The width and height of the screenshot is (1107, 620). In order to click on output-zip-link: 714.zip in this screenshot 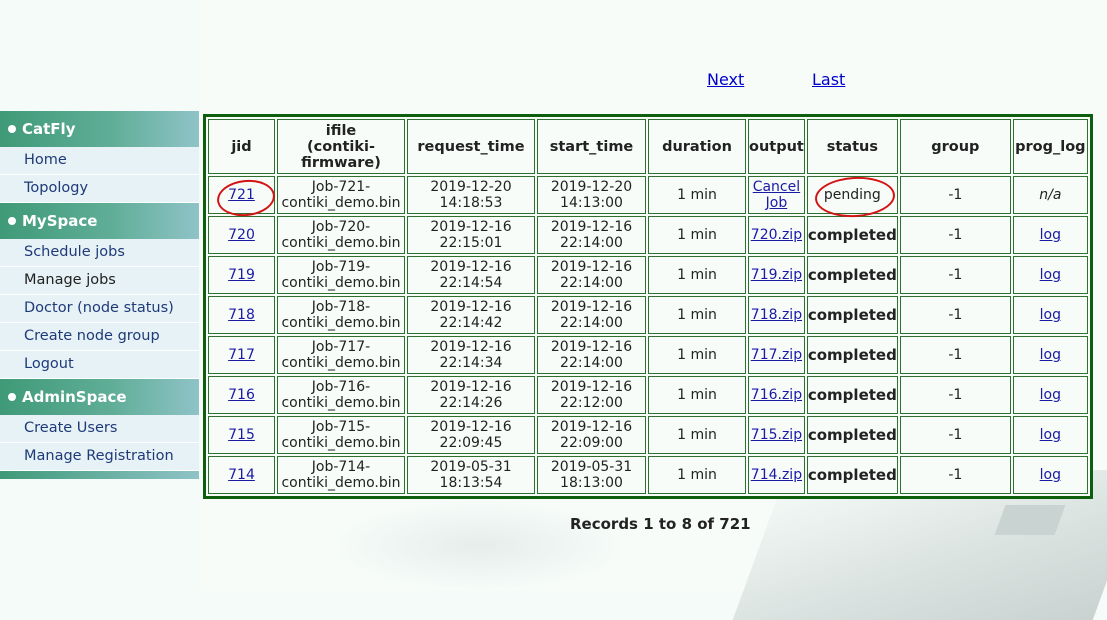, I will do `click(776, 475)`.